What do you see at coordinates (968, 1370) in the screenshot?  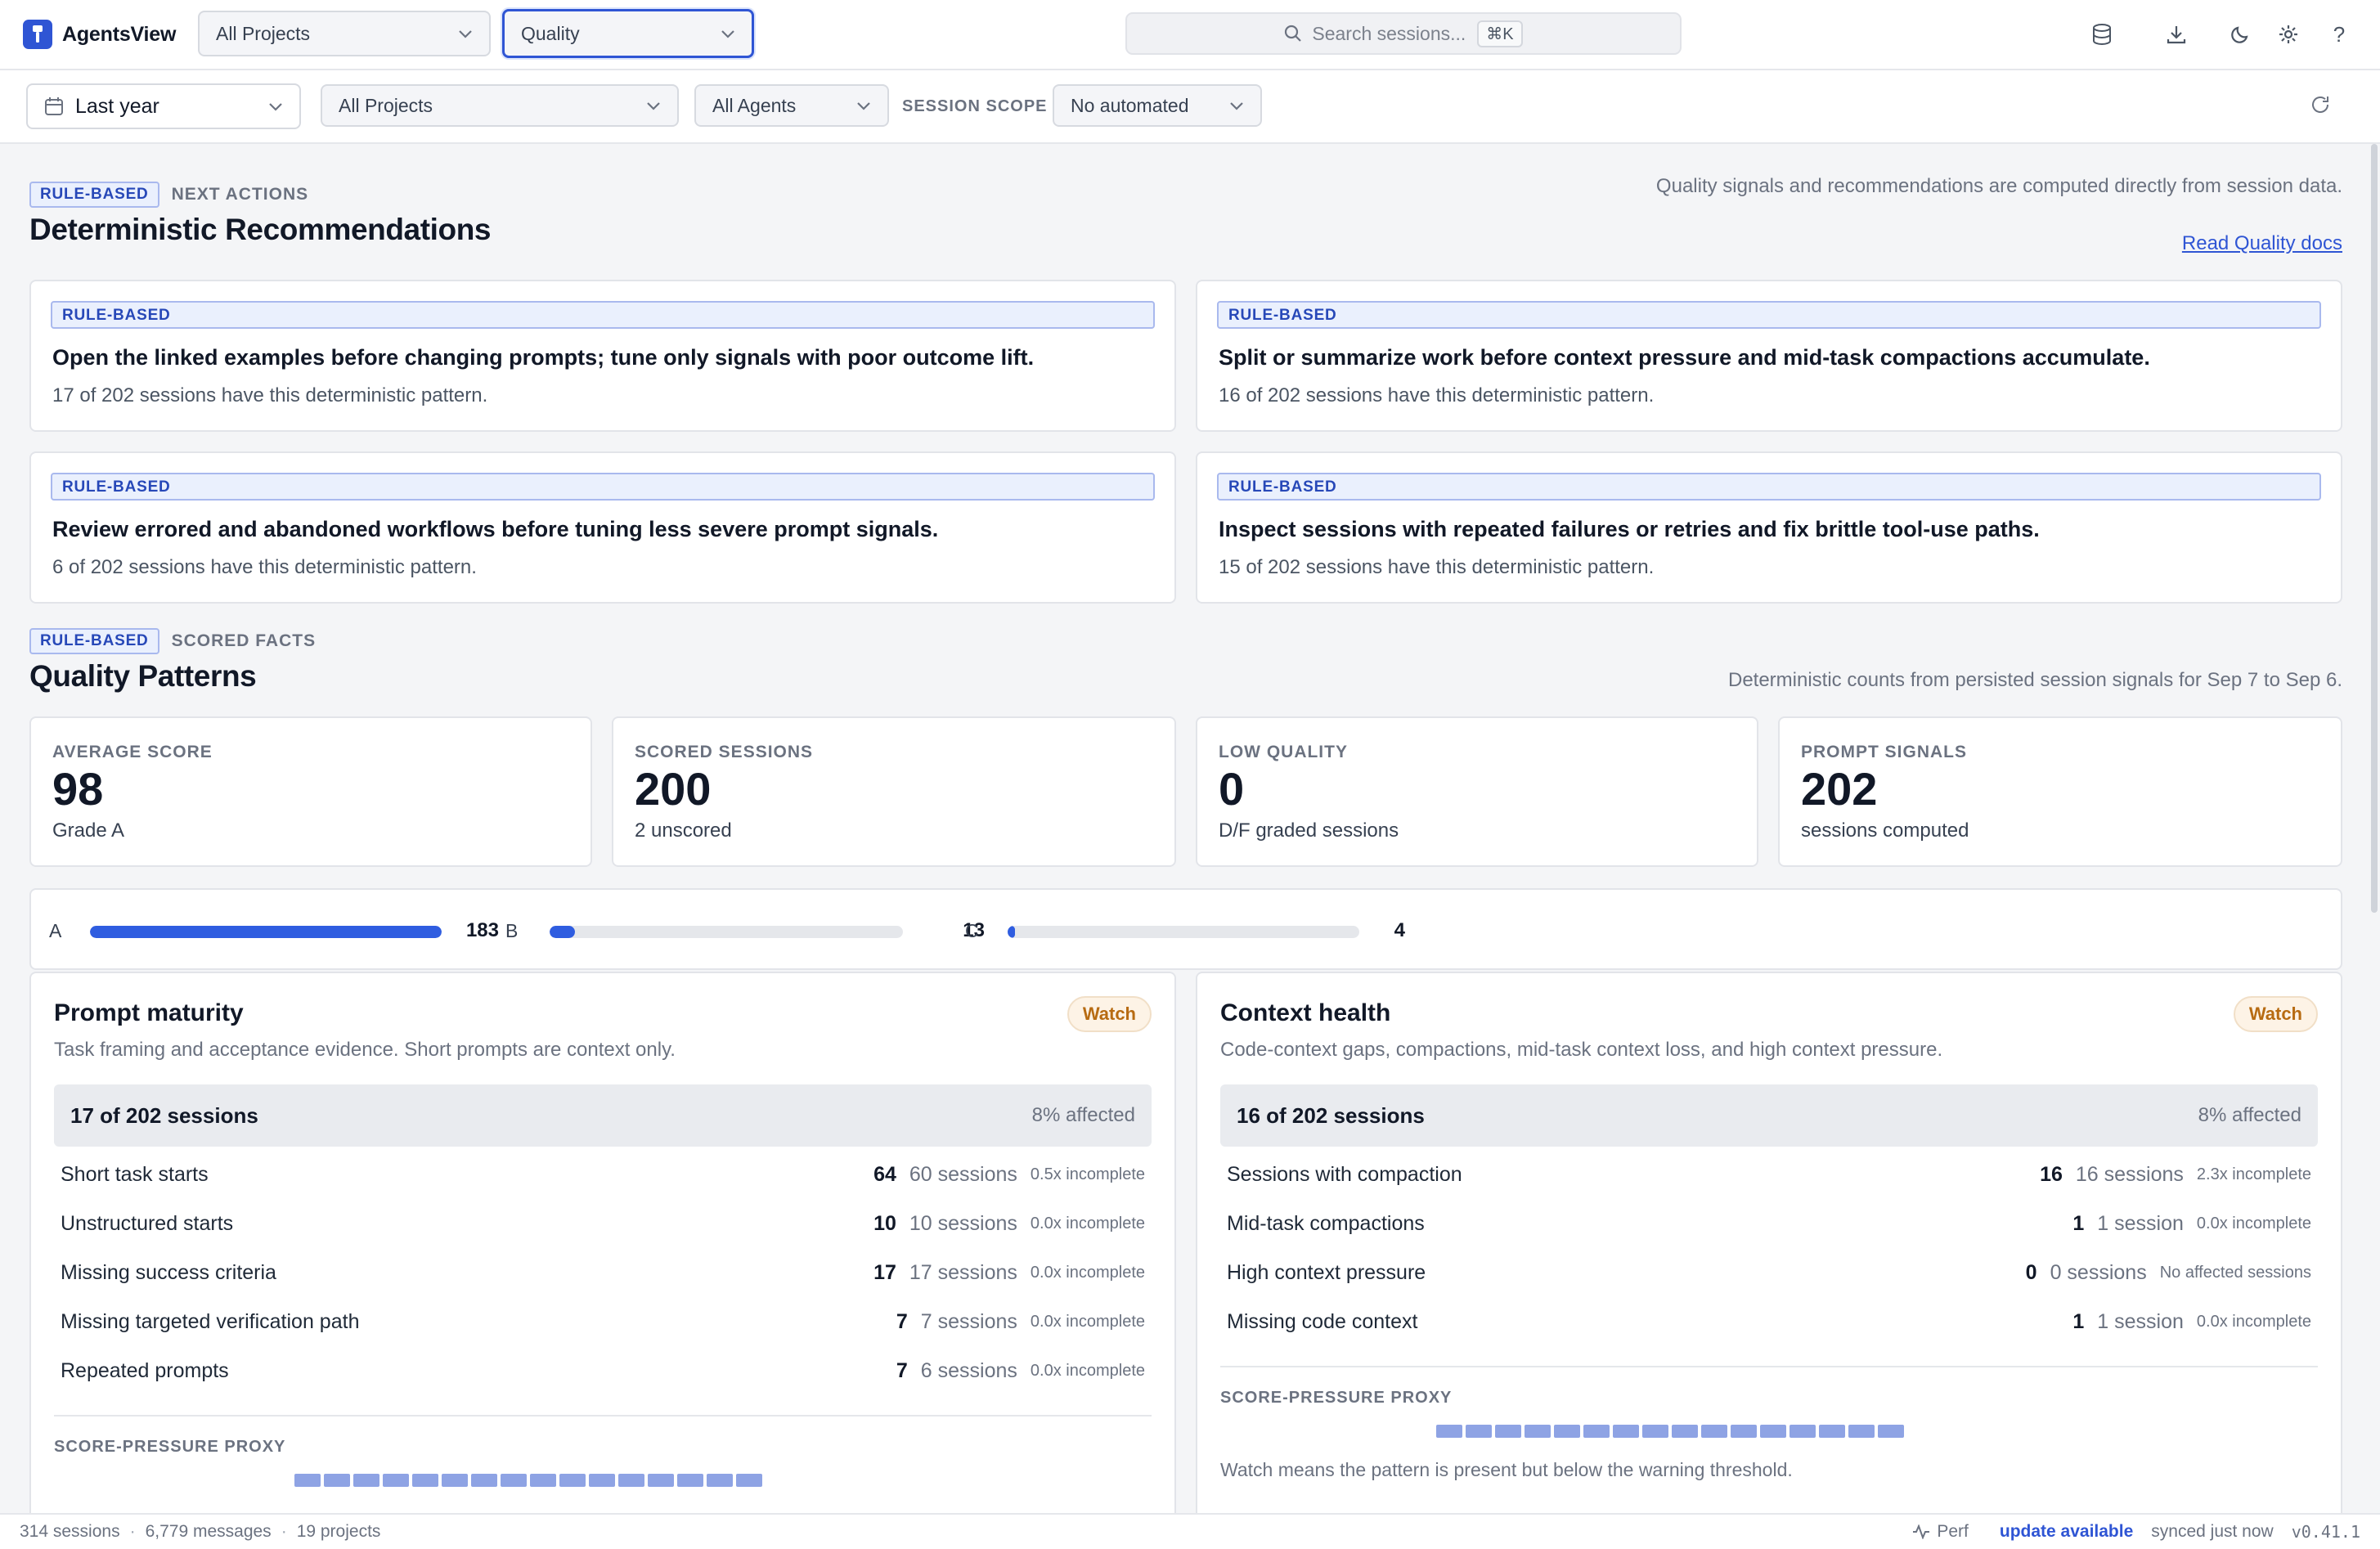 I see `metric-sessions: 6 sessions` at bounding box center [968, 1370].